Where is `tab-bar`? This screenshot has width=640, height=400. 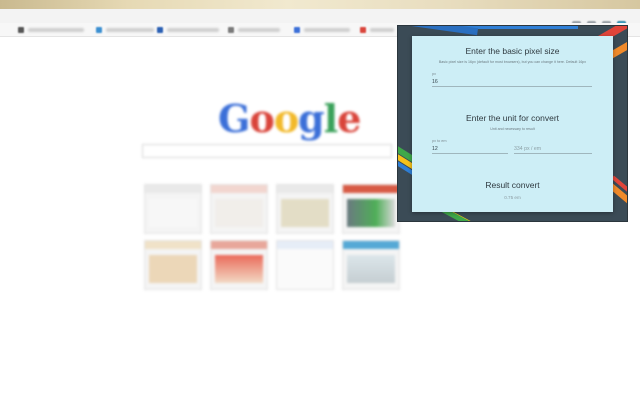 tab-bar is located at coordinates (320, 19).